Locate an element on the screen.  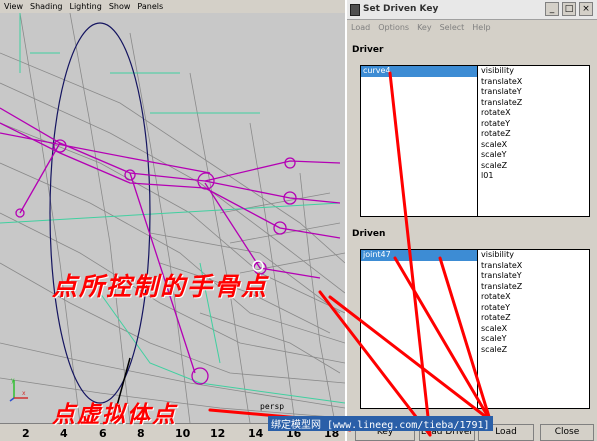
minimize-icon: _ is located at coordinates (552, 9).